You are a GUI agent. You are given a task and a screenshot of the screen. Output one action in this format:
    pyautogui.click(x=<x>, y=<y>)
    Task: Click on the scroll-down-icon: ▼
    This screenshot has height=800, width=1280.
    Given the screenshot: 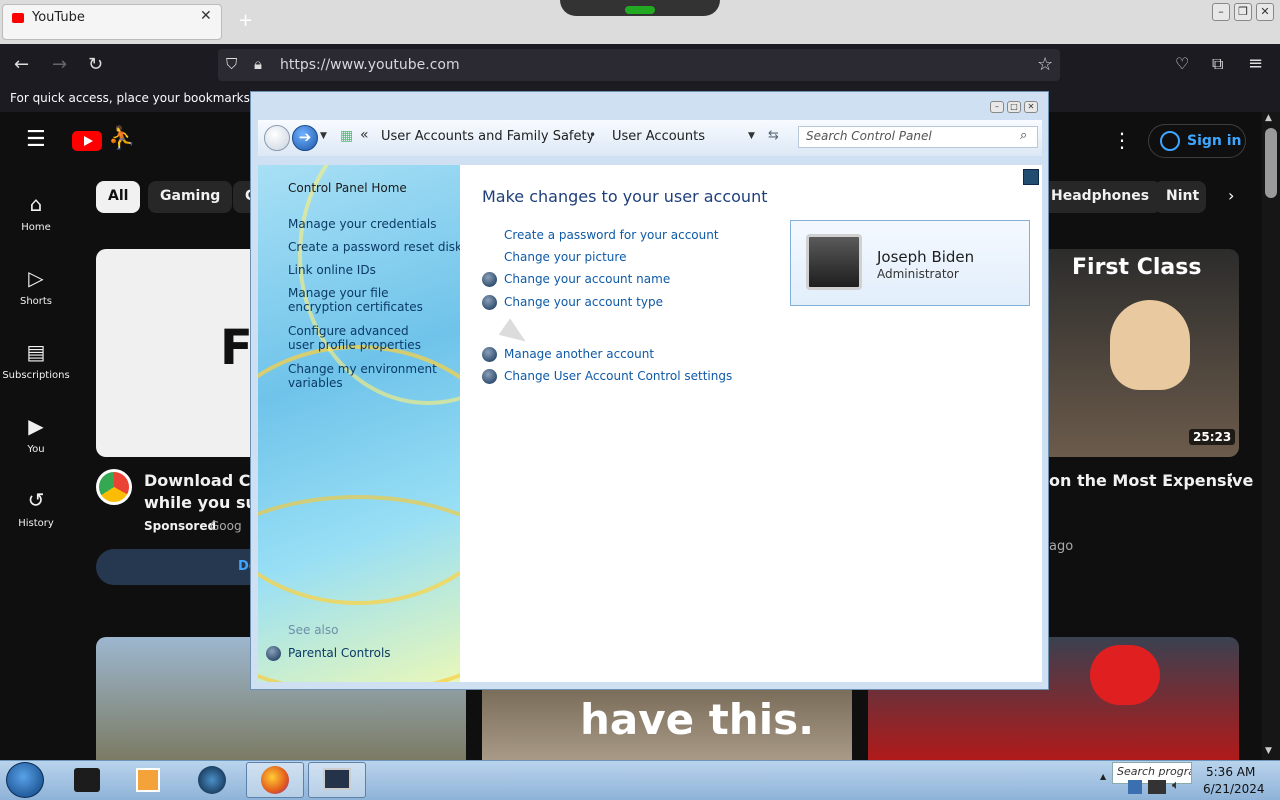 What is the action you would take?
    pyautogui.click(x=1268, y=751)
    